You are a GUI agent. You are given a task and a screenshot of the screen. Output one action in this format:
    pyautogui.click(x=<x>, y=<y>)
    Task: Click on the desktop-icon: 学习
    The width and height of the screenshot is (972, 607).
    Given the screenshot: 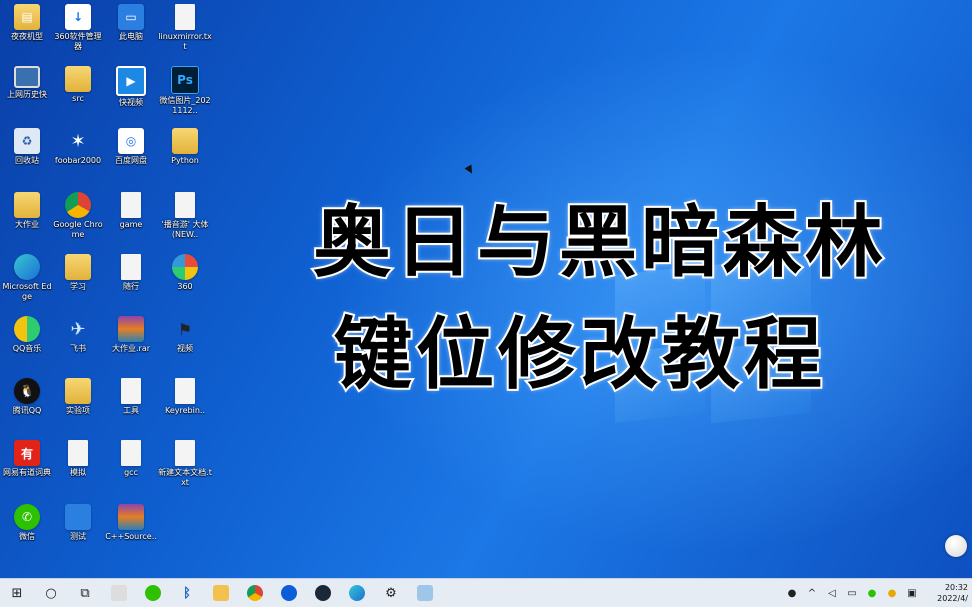 What is the action you would take?
    pyautogui.click(x=78, y=273)
    